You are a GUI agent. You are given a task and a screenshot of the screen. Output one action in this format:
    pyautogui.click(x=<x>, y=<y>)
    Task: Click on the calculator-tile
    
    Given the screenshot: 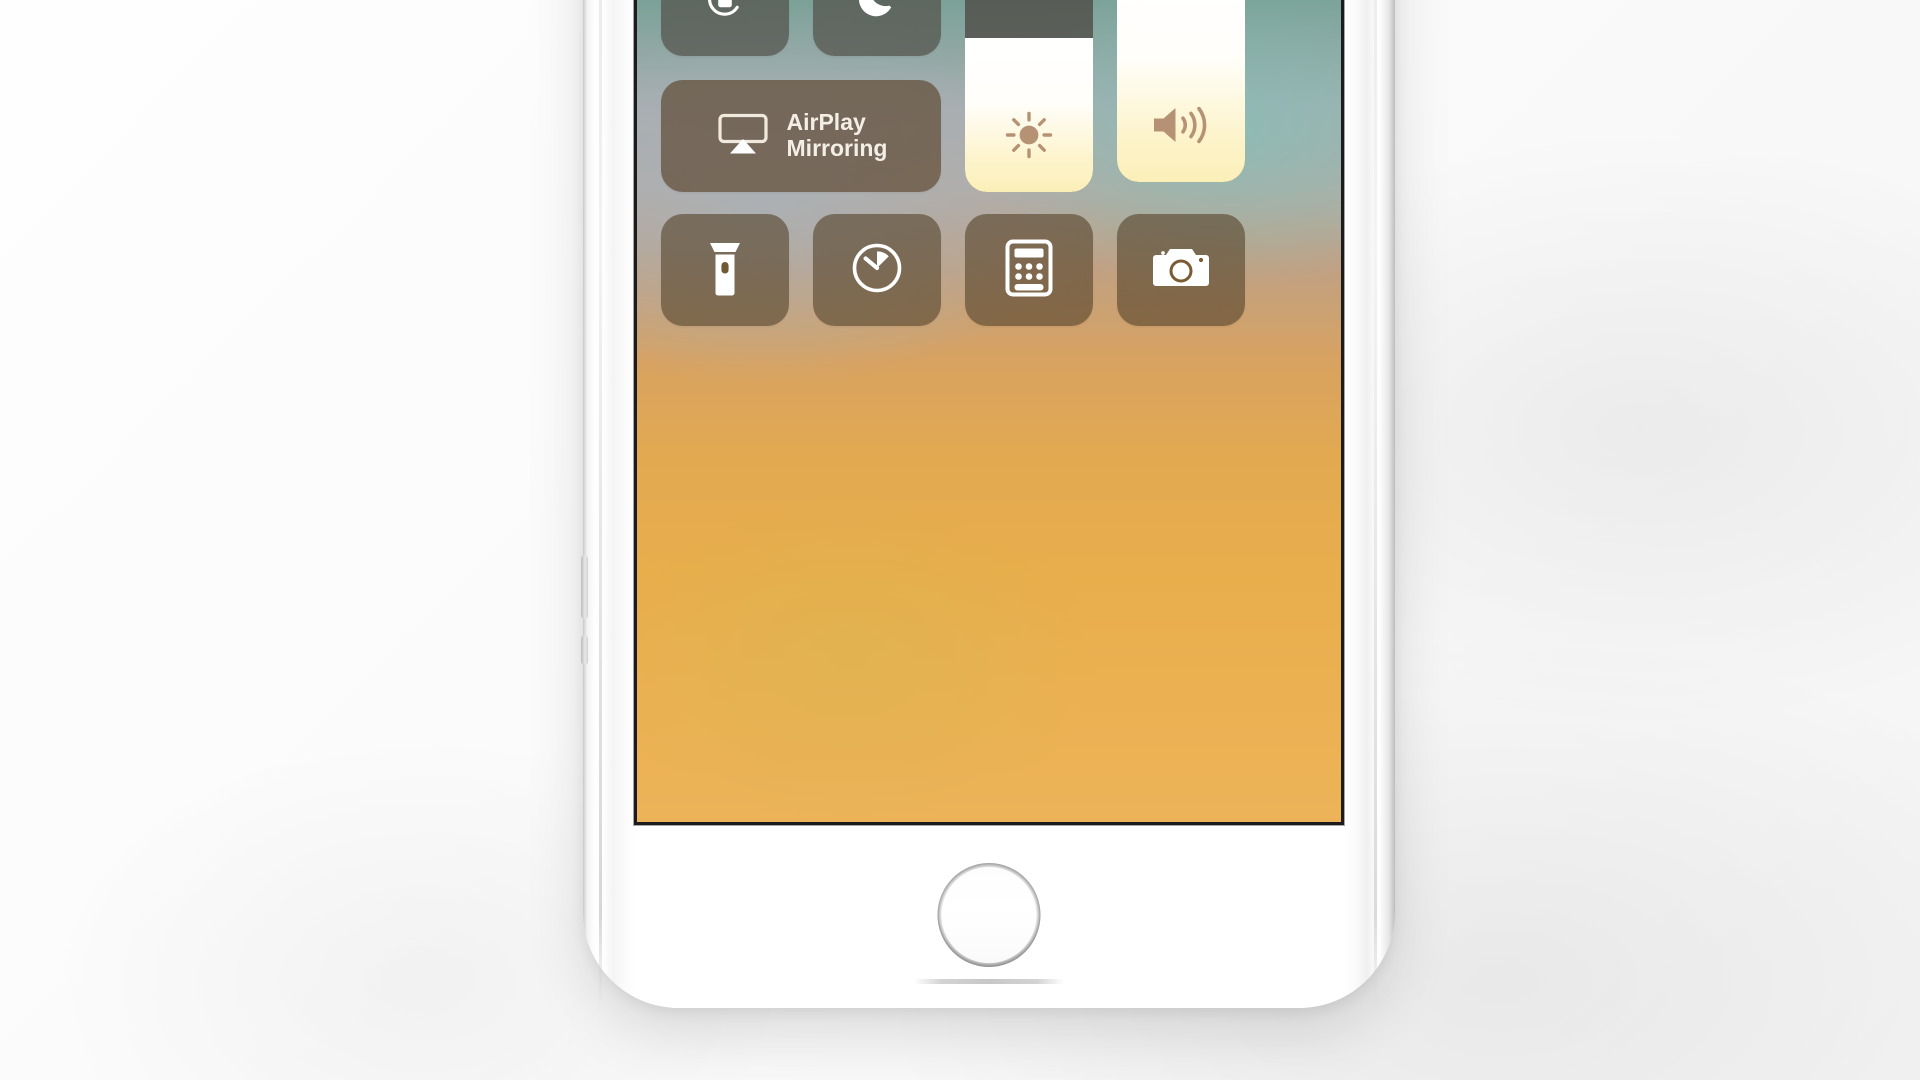 What is the action you would take?
    pyautogui.click(x=1029, y=270)
    